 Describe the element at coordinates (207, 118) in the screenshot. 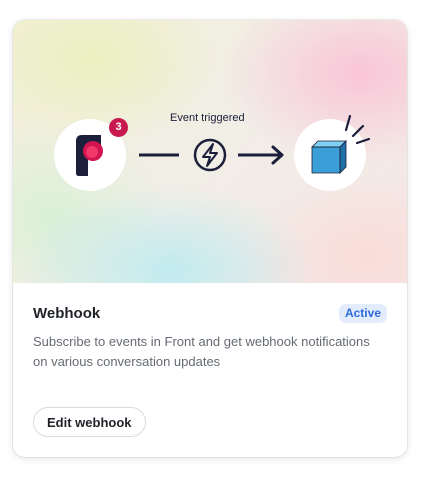

I see `flow-label: Event triggered` at that location.